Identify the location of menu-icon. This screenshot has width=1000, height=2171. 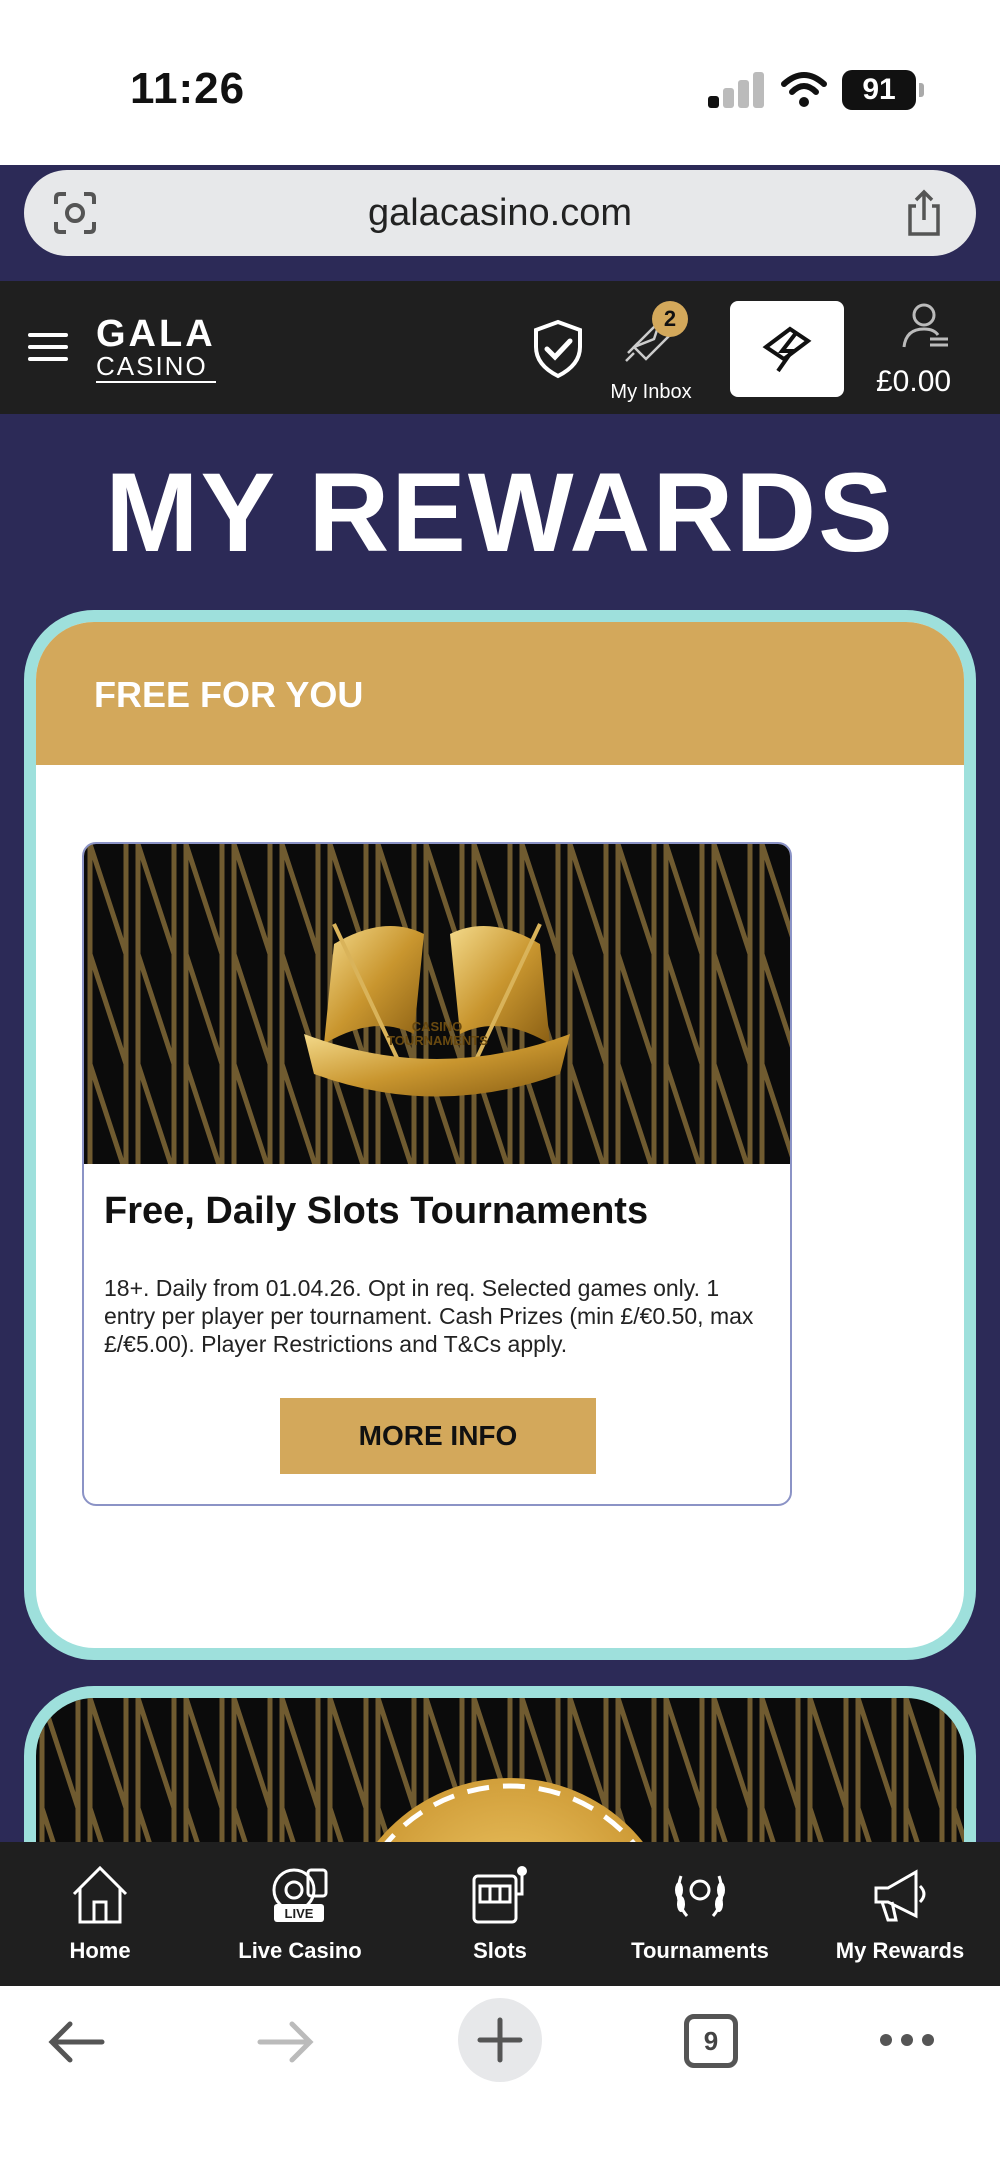
(48, 348).